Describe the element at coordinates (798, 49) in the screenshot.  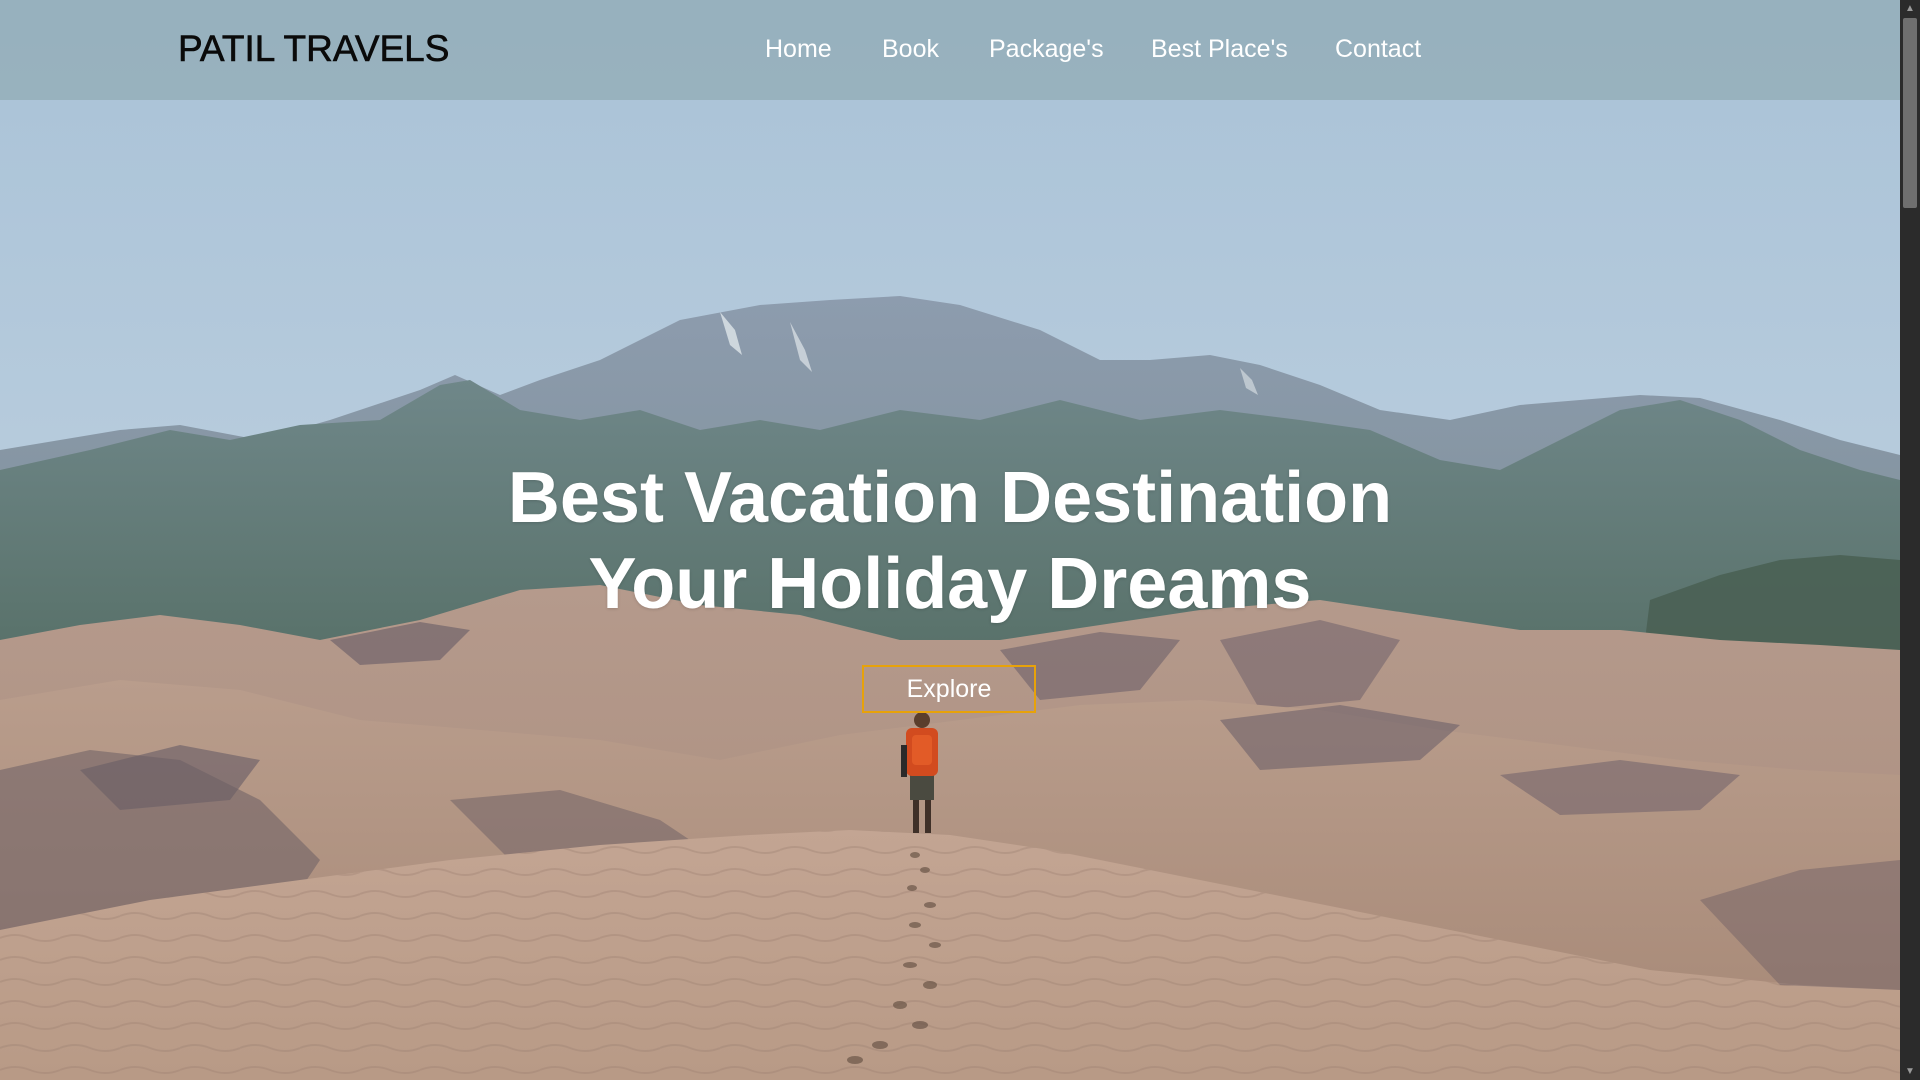
I see `nav-link-home: Home` at that location.